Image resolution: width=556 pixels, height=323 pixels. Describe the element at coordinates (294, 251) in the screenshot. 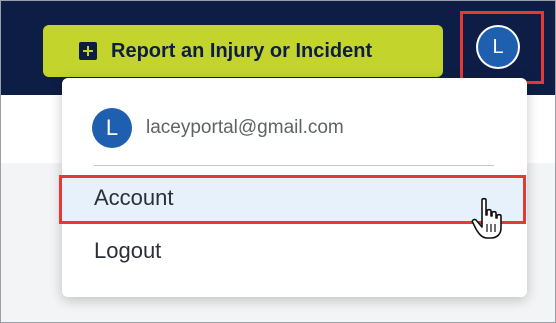

I see `menu-item-logout: Logout` at that location.